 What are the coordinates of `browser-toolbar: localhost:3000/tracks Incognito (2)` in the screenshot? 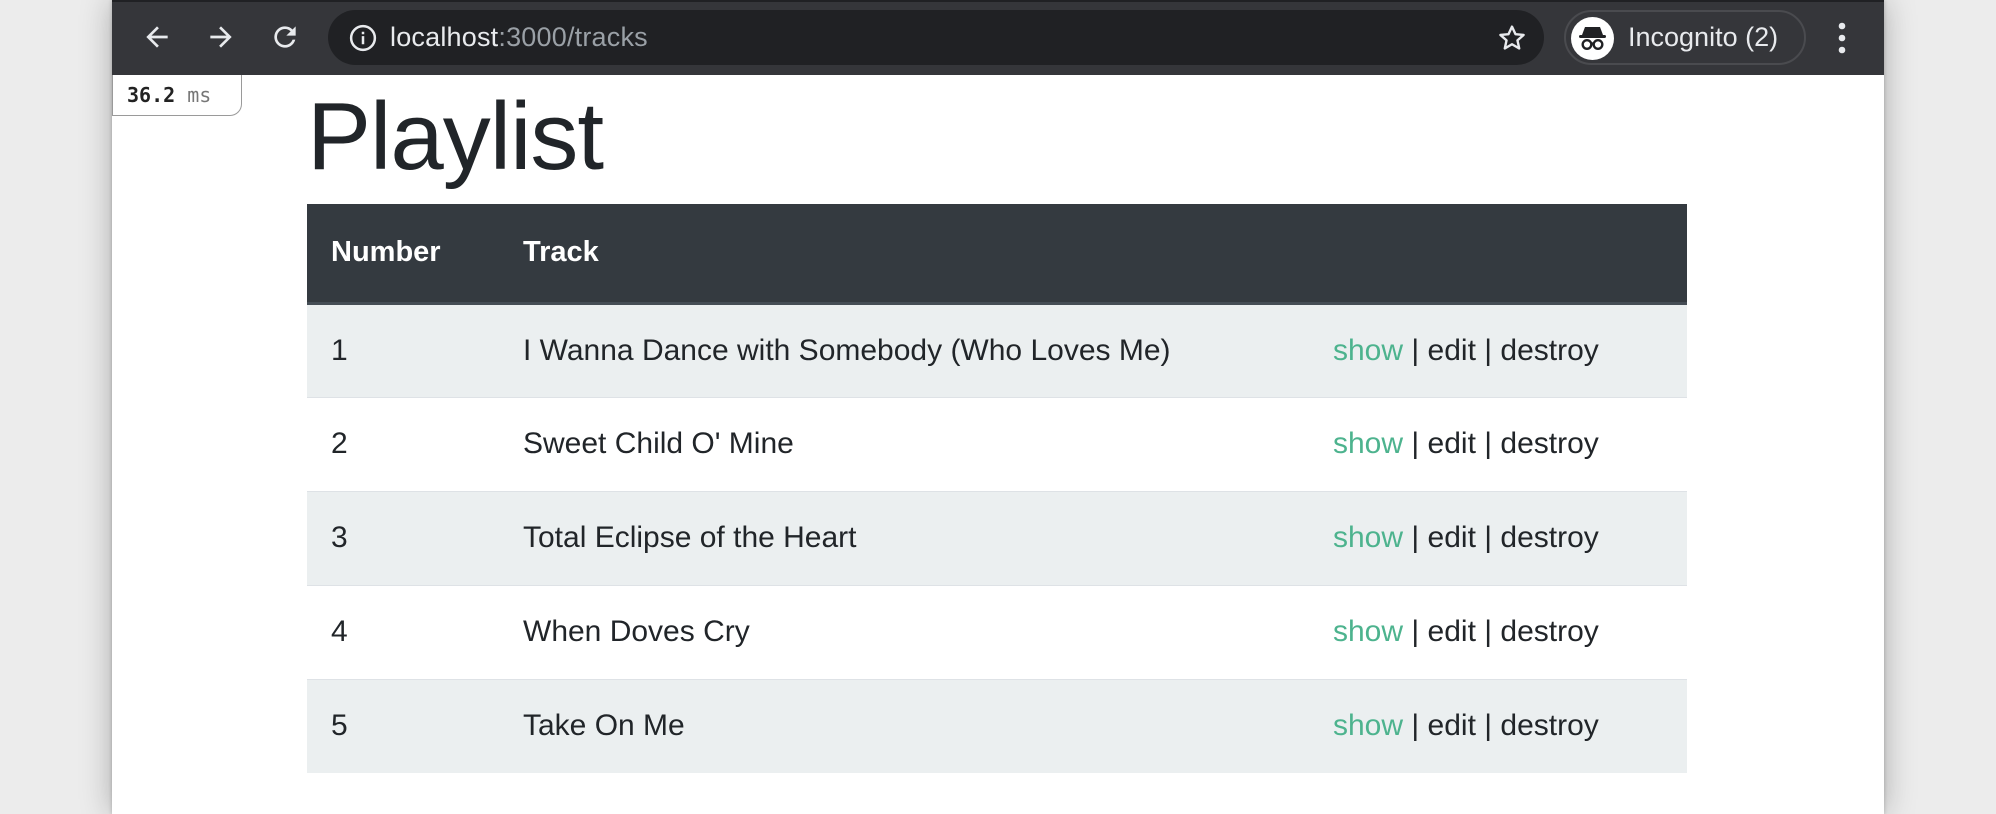 It's located at (998, 37).